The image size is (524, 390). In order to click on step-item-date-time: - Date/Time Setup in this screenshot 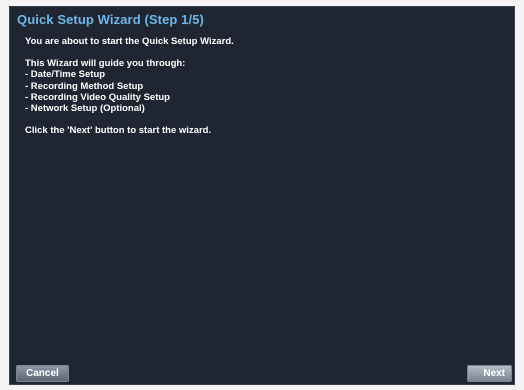, I will do `click(65, 75)`.